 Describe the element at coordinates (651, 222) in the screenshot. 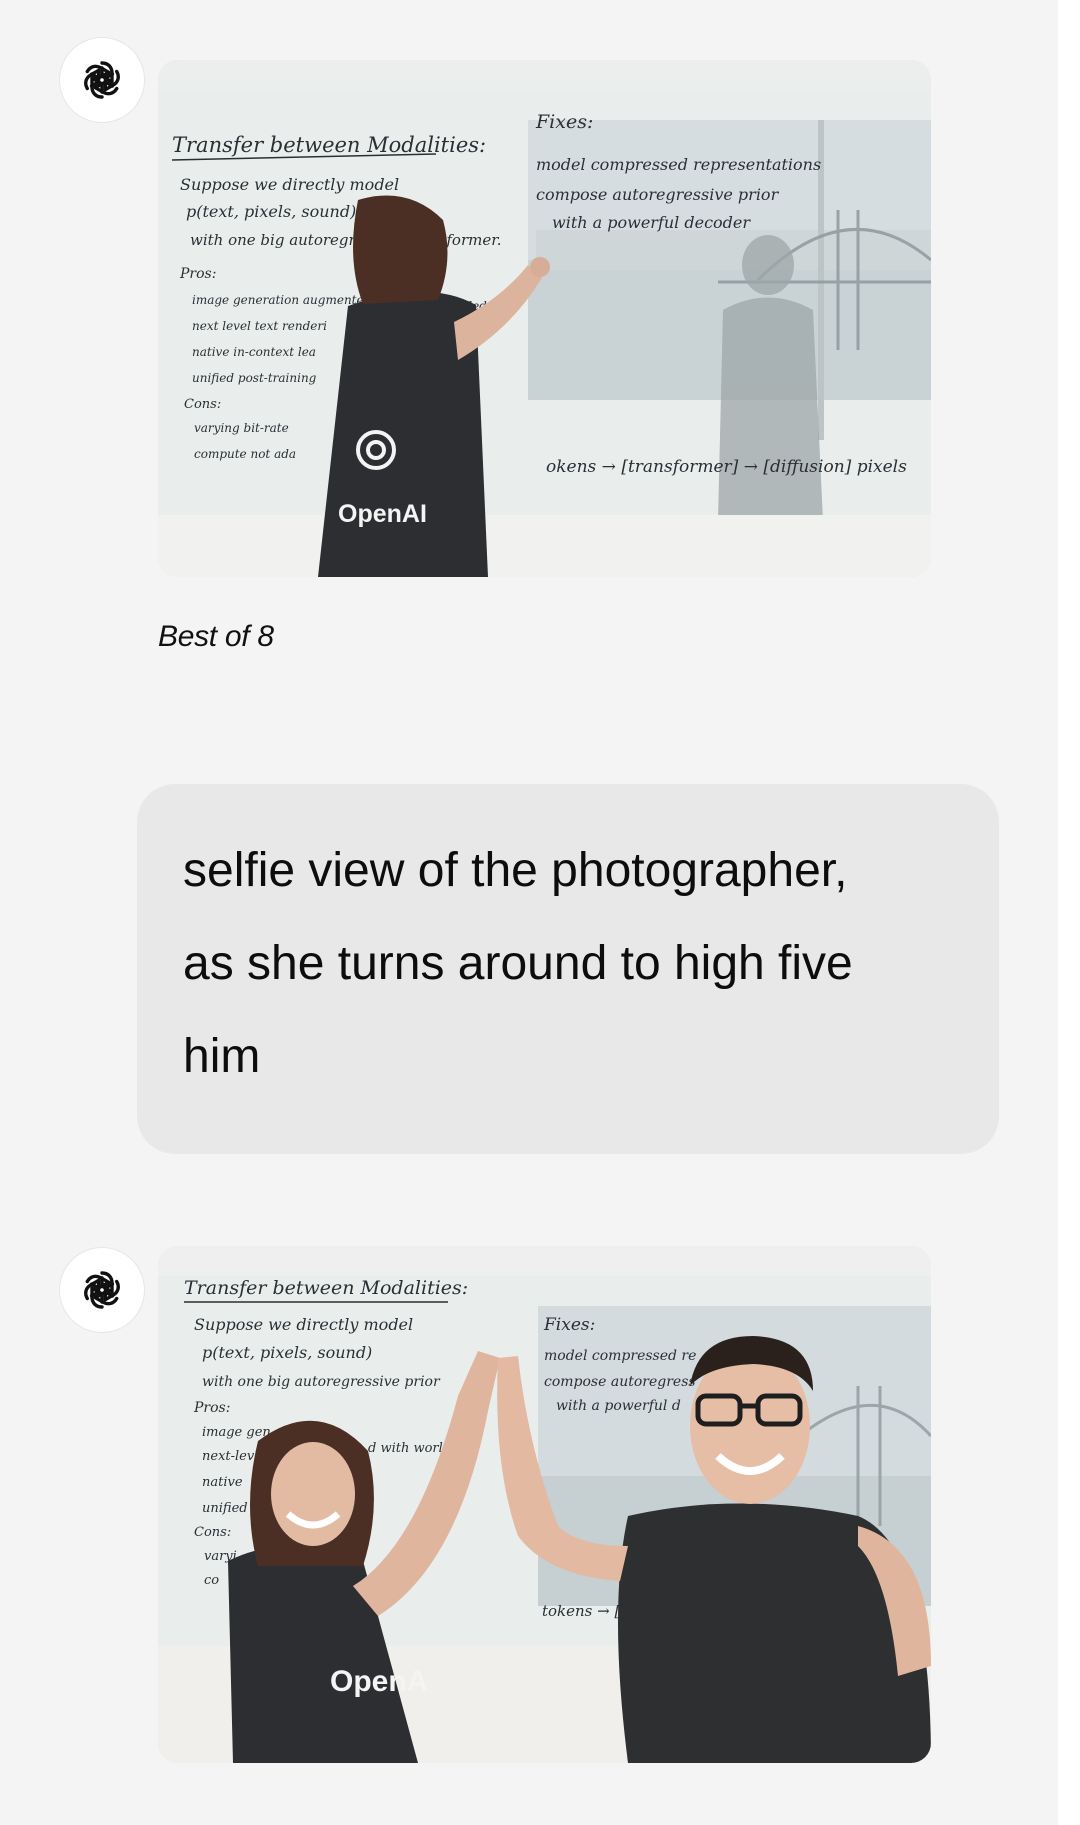

I see `wb-fix: with a powerful decoder` at that location.